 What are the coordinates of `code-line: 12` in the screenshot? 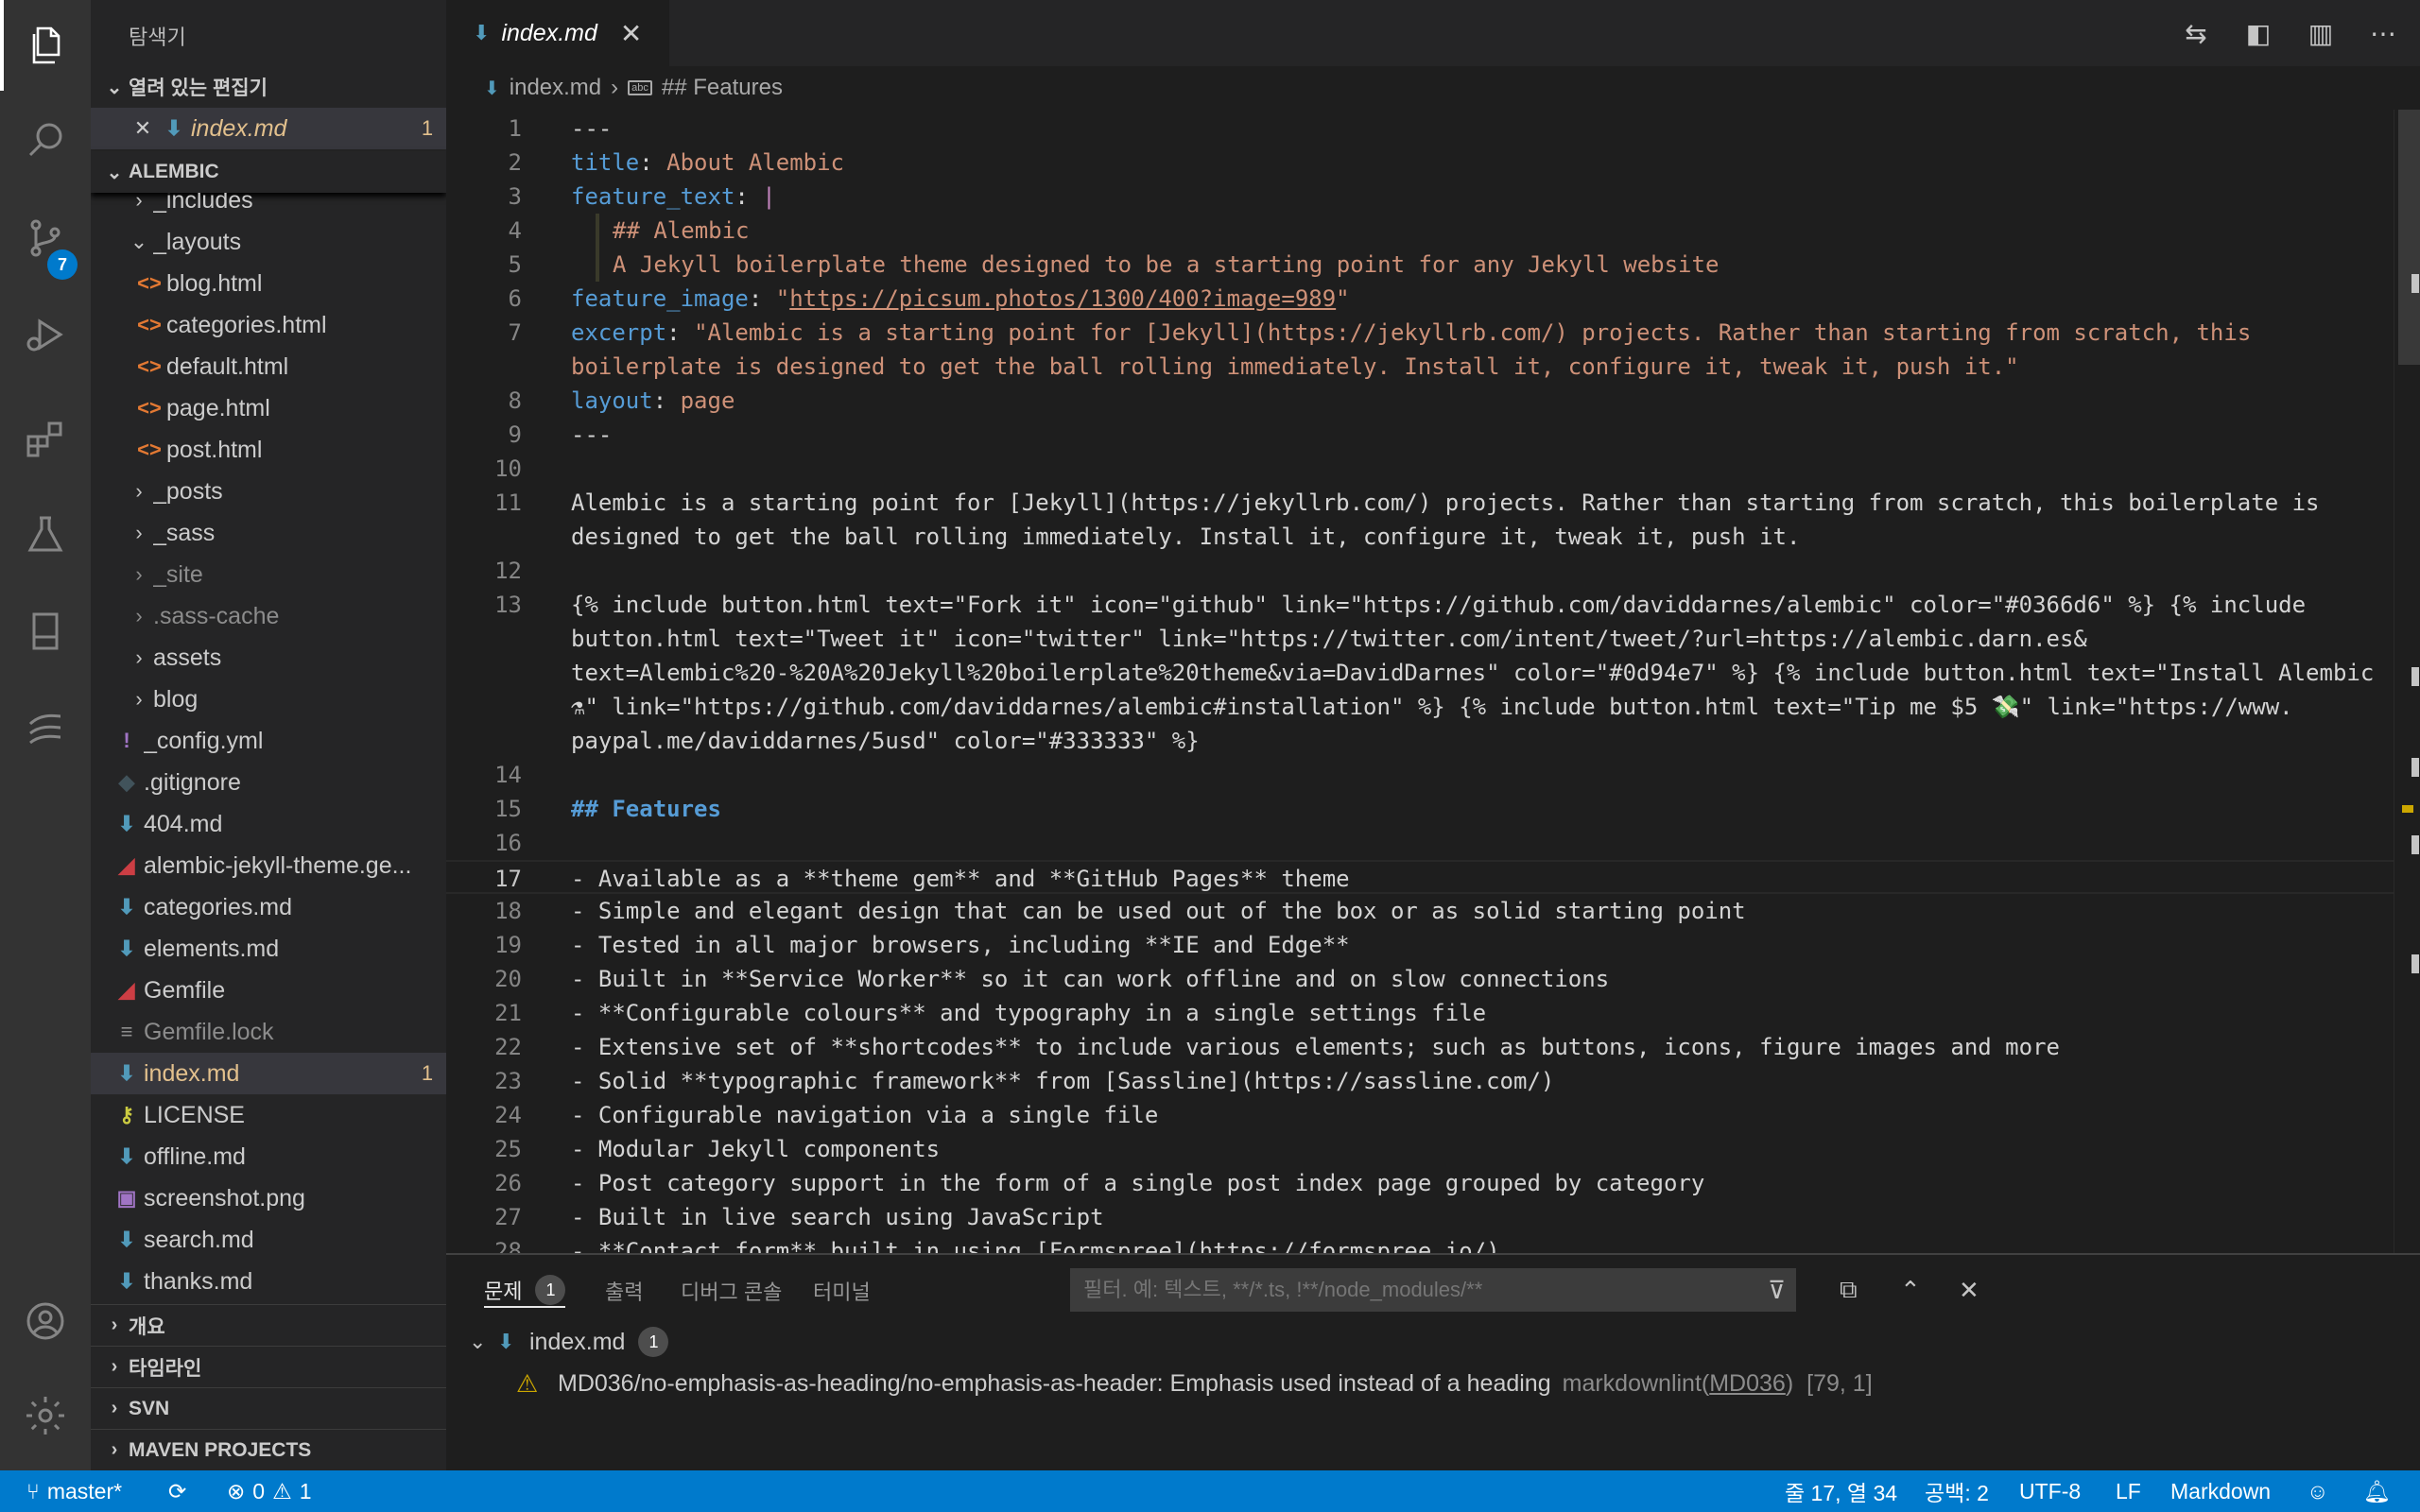 It's located at (508, 571).